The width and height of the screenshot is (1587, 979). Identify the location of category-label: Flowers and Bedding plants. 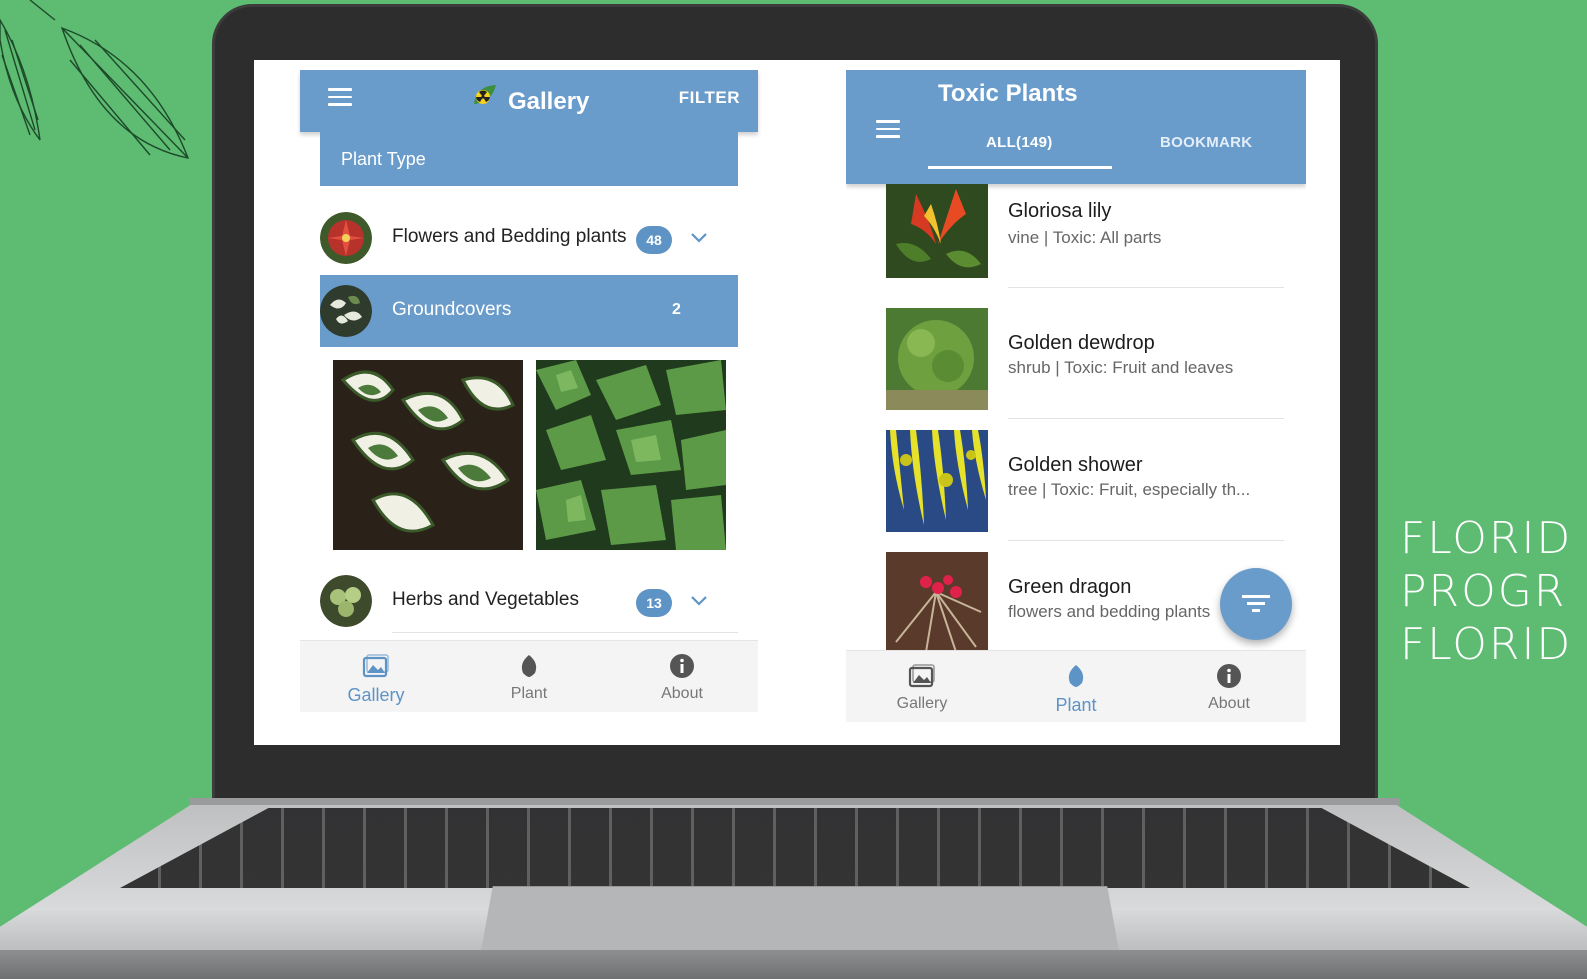
(509, 236).